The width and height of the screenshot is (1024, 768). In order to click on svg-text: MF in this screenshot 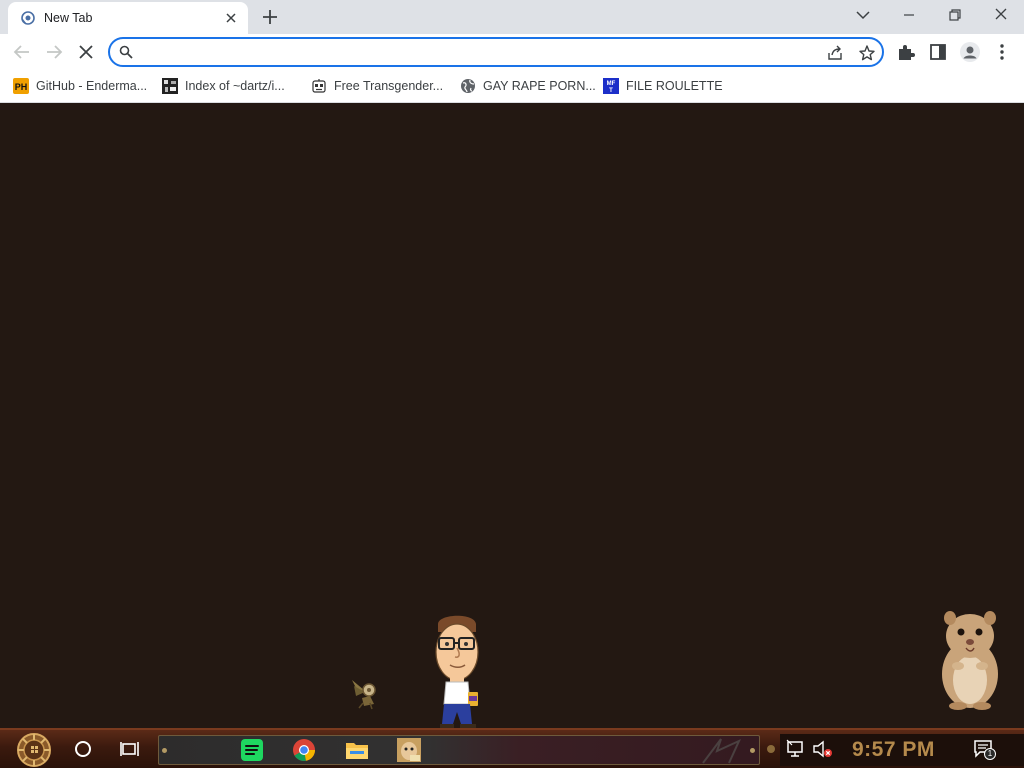, I will do `click(611, 84)`.